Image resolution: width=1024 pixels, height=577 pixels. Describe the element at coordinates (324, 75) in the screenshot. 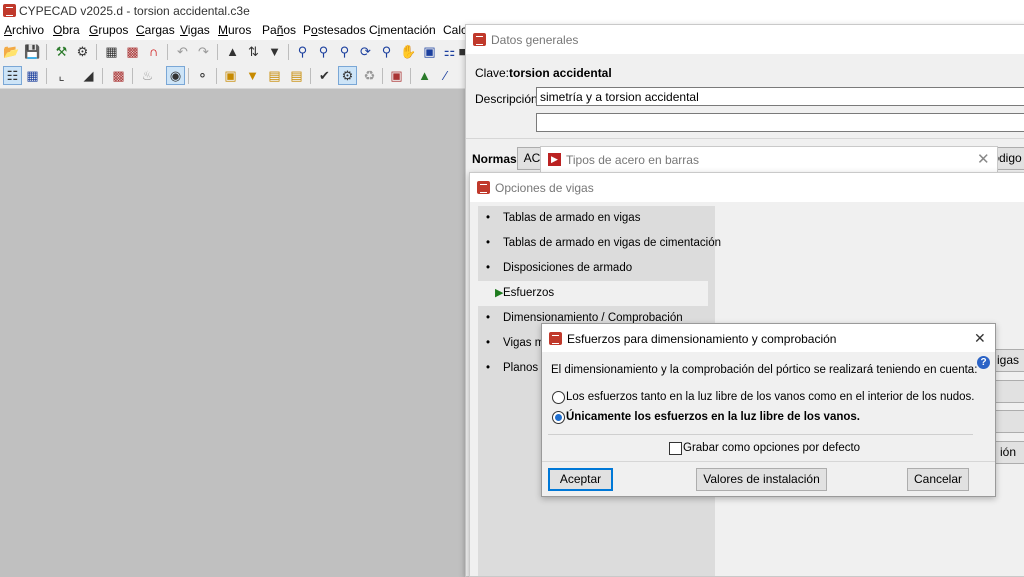

I see `check-icon: ✔` at that location.